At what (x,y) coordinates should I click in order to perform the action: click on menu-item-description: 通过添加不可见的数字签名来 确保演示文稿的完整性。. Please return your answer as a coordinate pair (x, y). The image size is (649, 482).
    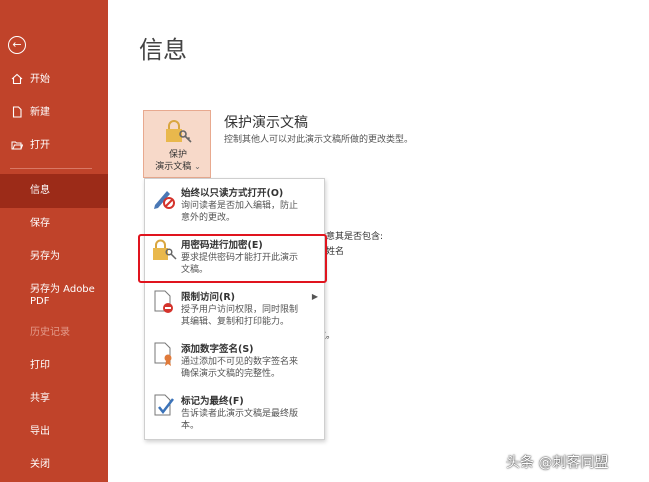
    Looking at the image, I should click on (240, 368).